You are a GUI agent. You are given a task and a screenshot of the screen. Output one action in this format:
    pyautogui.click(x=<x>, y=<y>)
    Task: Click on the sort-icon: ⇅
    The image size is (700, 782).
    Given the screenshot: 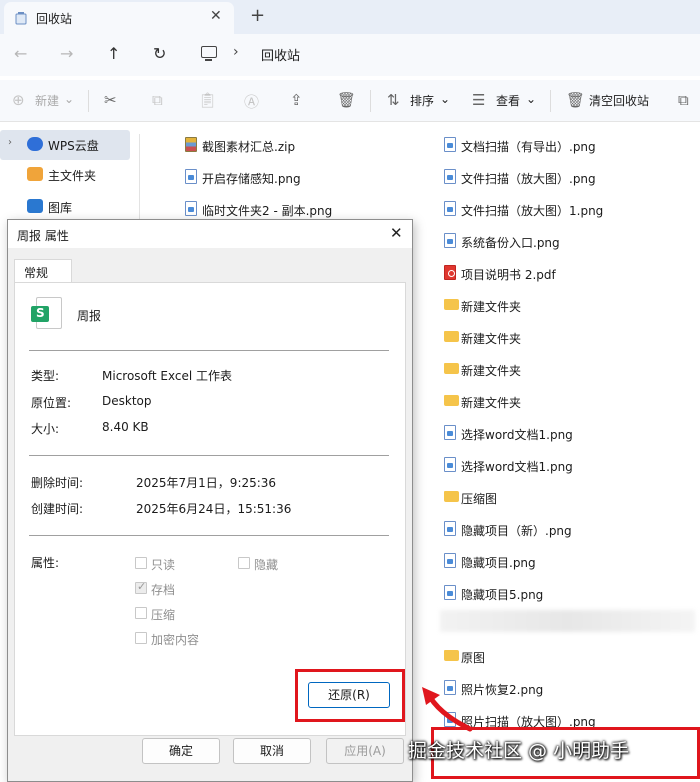 What is the action you would take?
    pyautogui.click(x=393, y=100)
    